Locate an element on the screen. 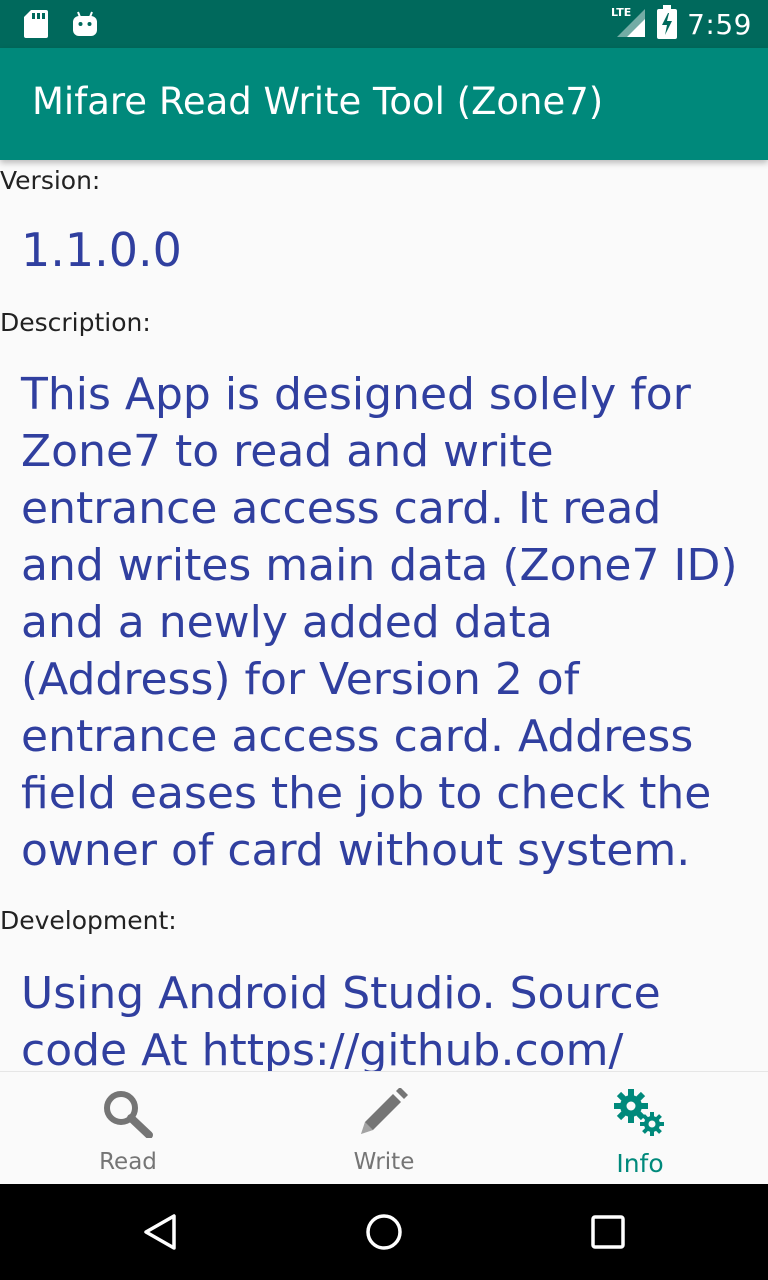  nav-item-info: Info is located at coordinates (640, 1128).